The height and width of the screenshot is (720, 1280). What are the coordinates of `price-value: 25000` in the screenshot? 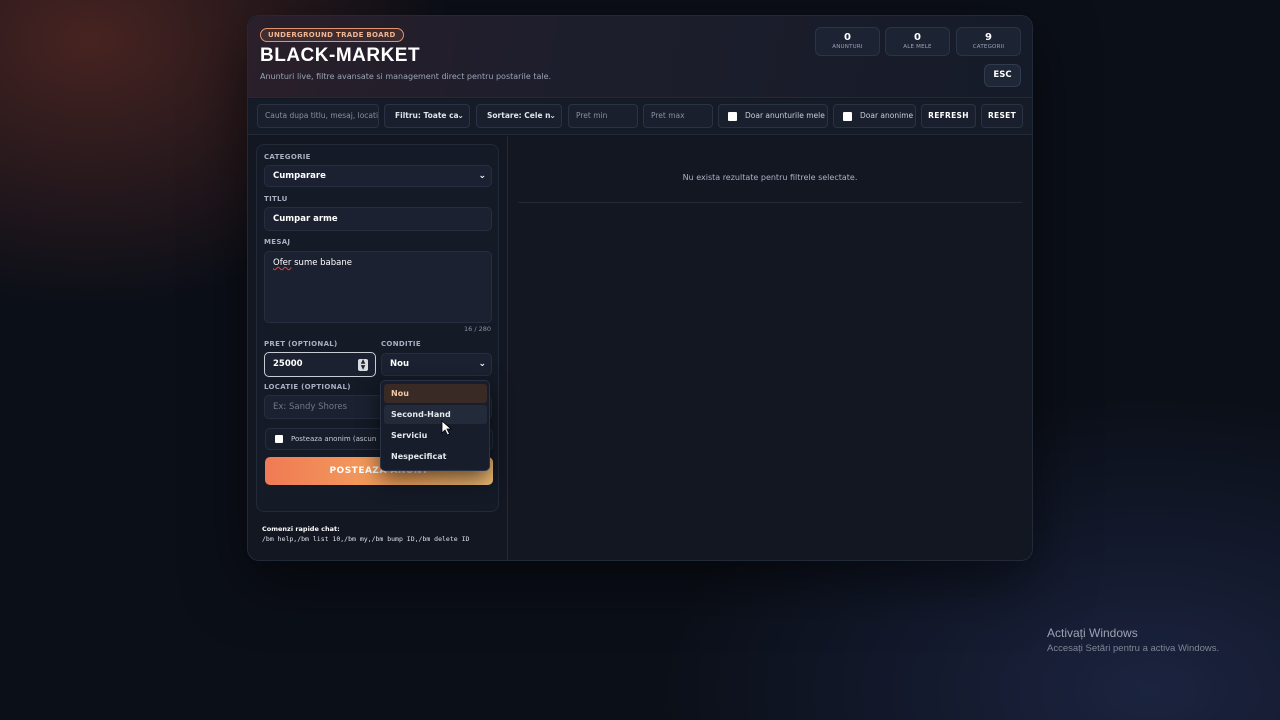 It's located at (288, 364).